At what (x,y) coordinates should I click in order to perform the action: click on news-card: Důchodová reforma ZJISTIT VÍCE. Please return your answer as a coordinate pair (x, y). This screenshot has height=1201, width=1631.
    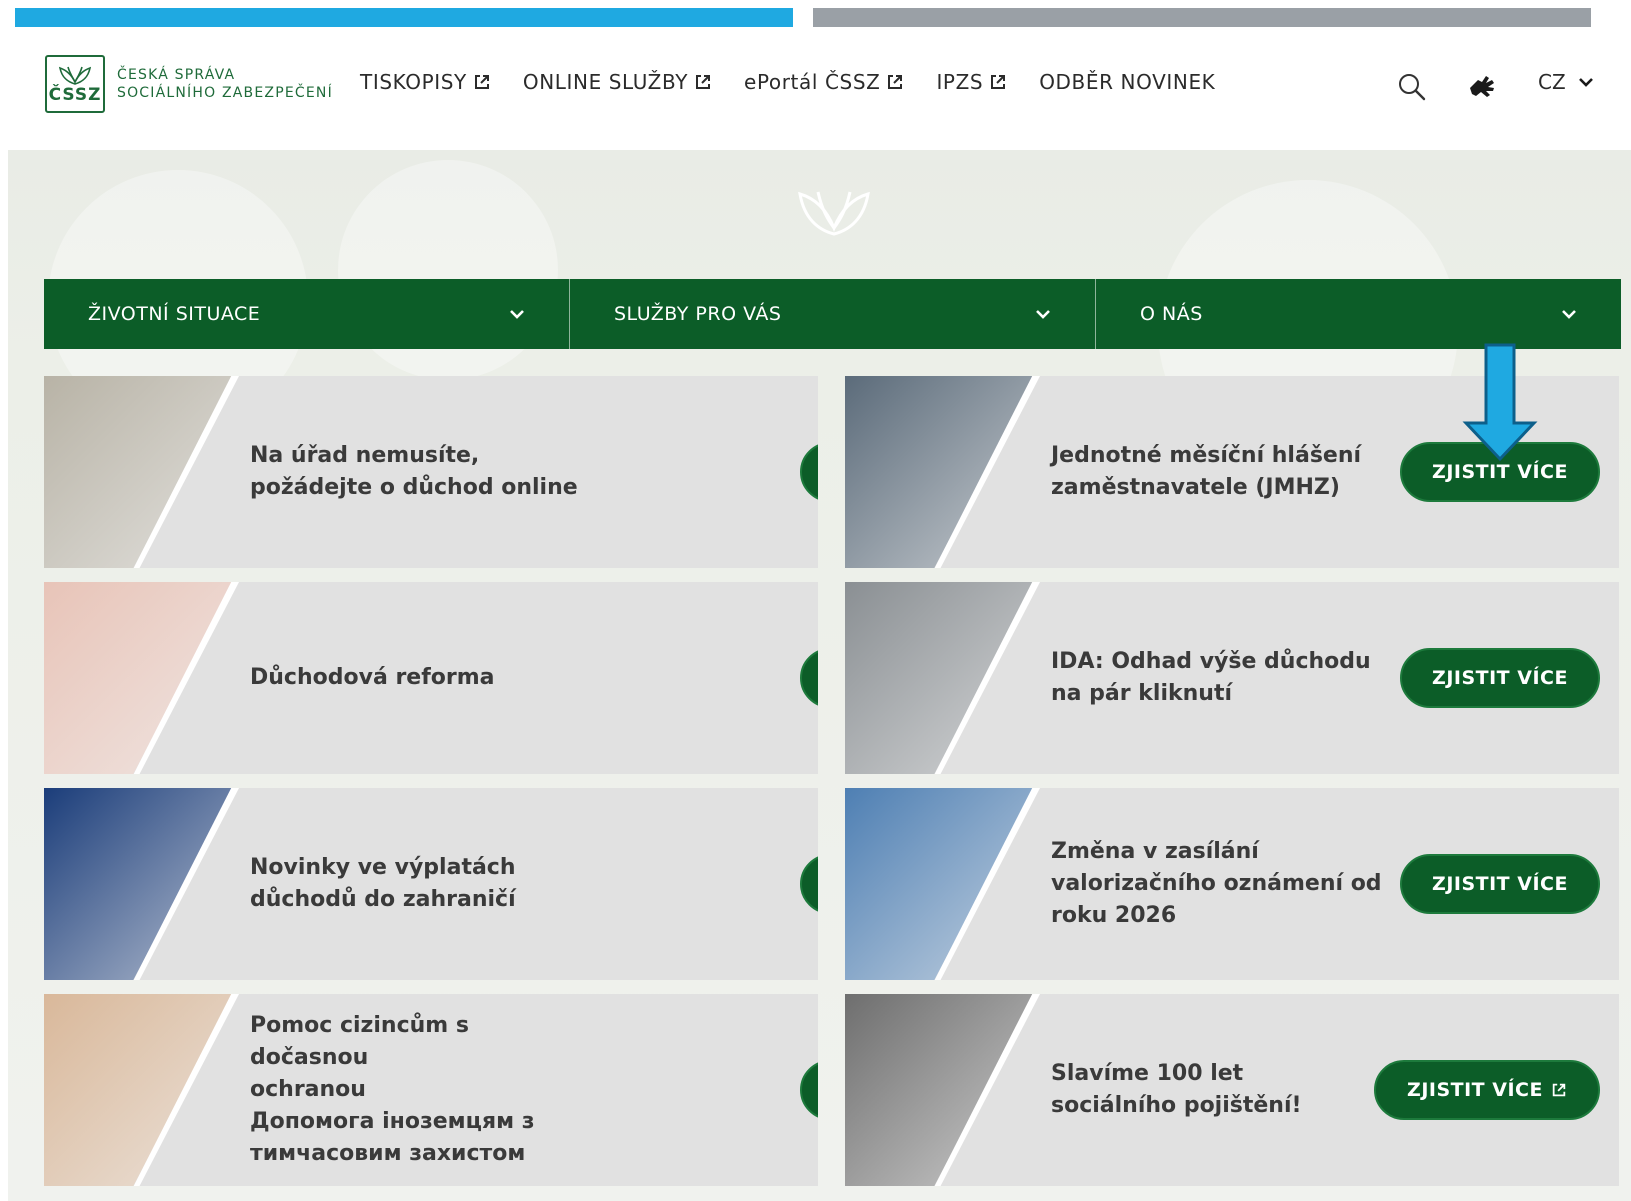
    Looking at the image, I should click on (431, 678).